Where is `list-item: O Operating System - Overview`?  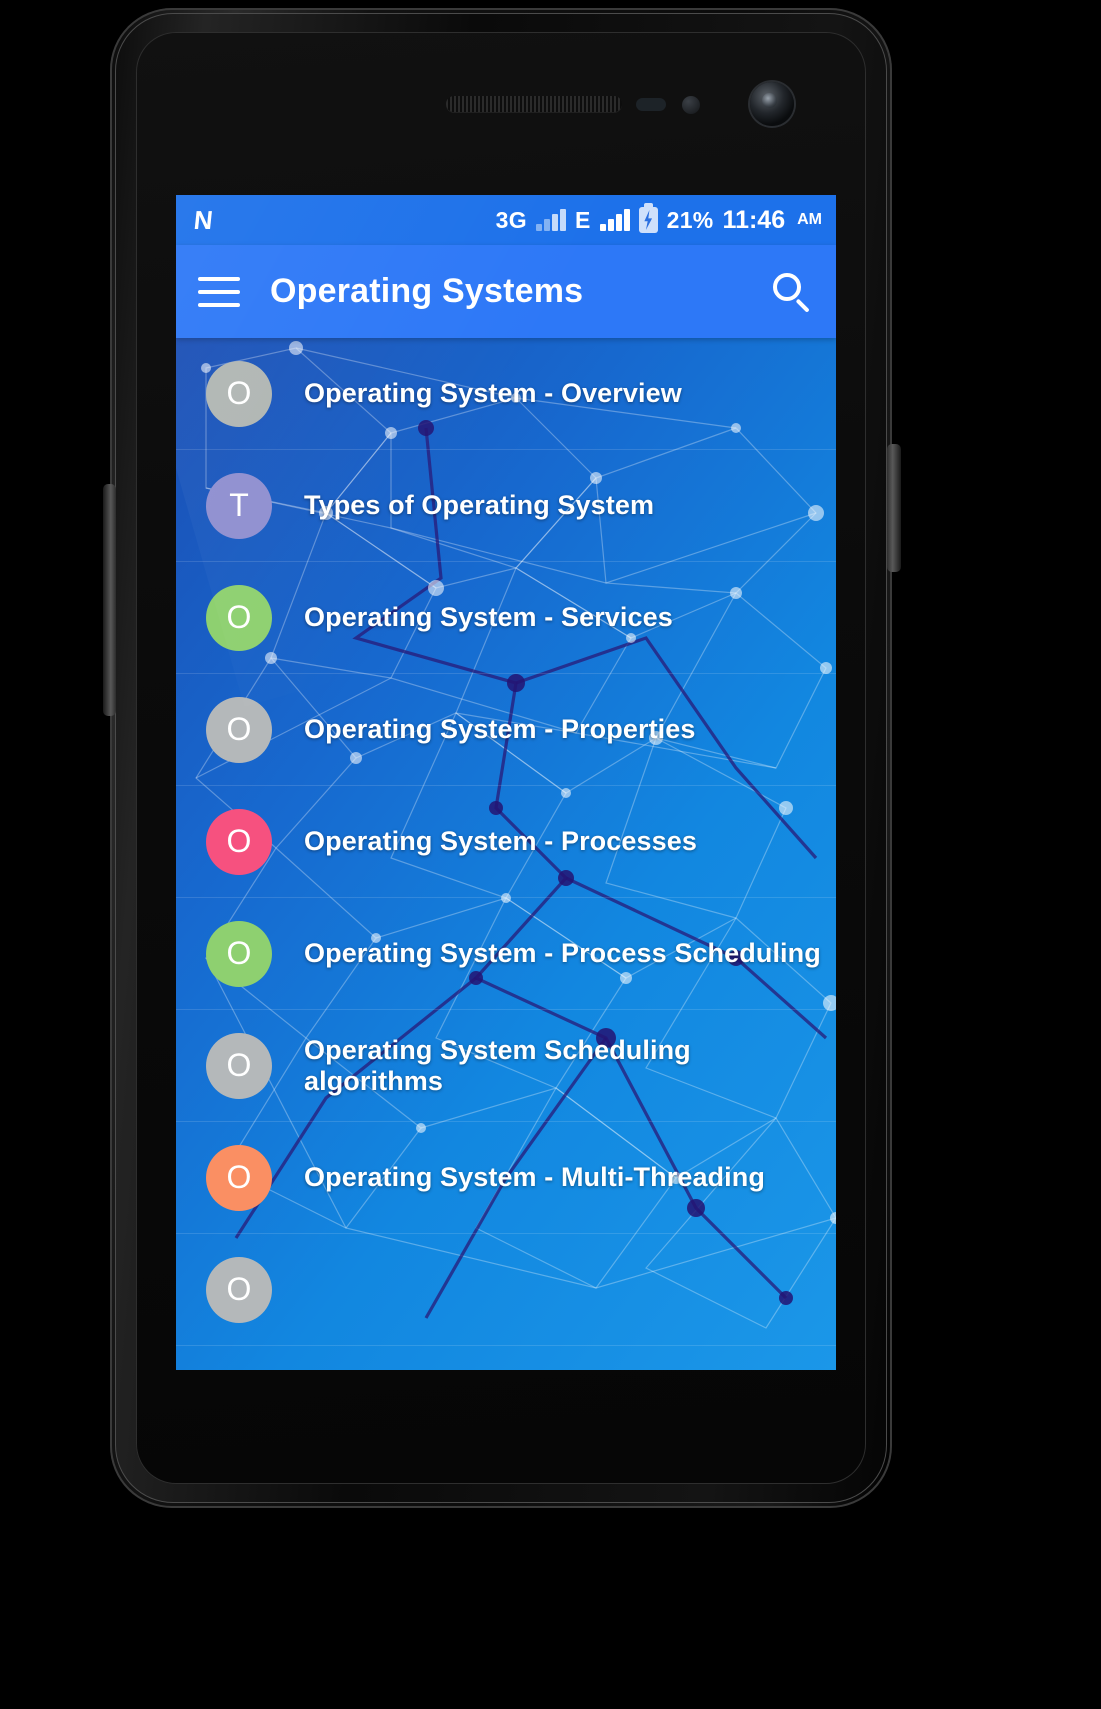
list-item: O Operating System - Overview is located at coordinates (506, 394).